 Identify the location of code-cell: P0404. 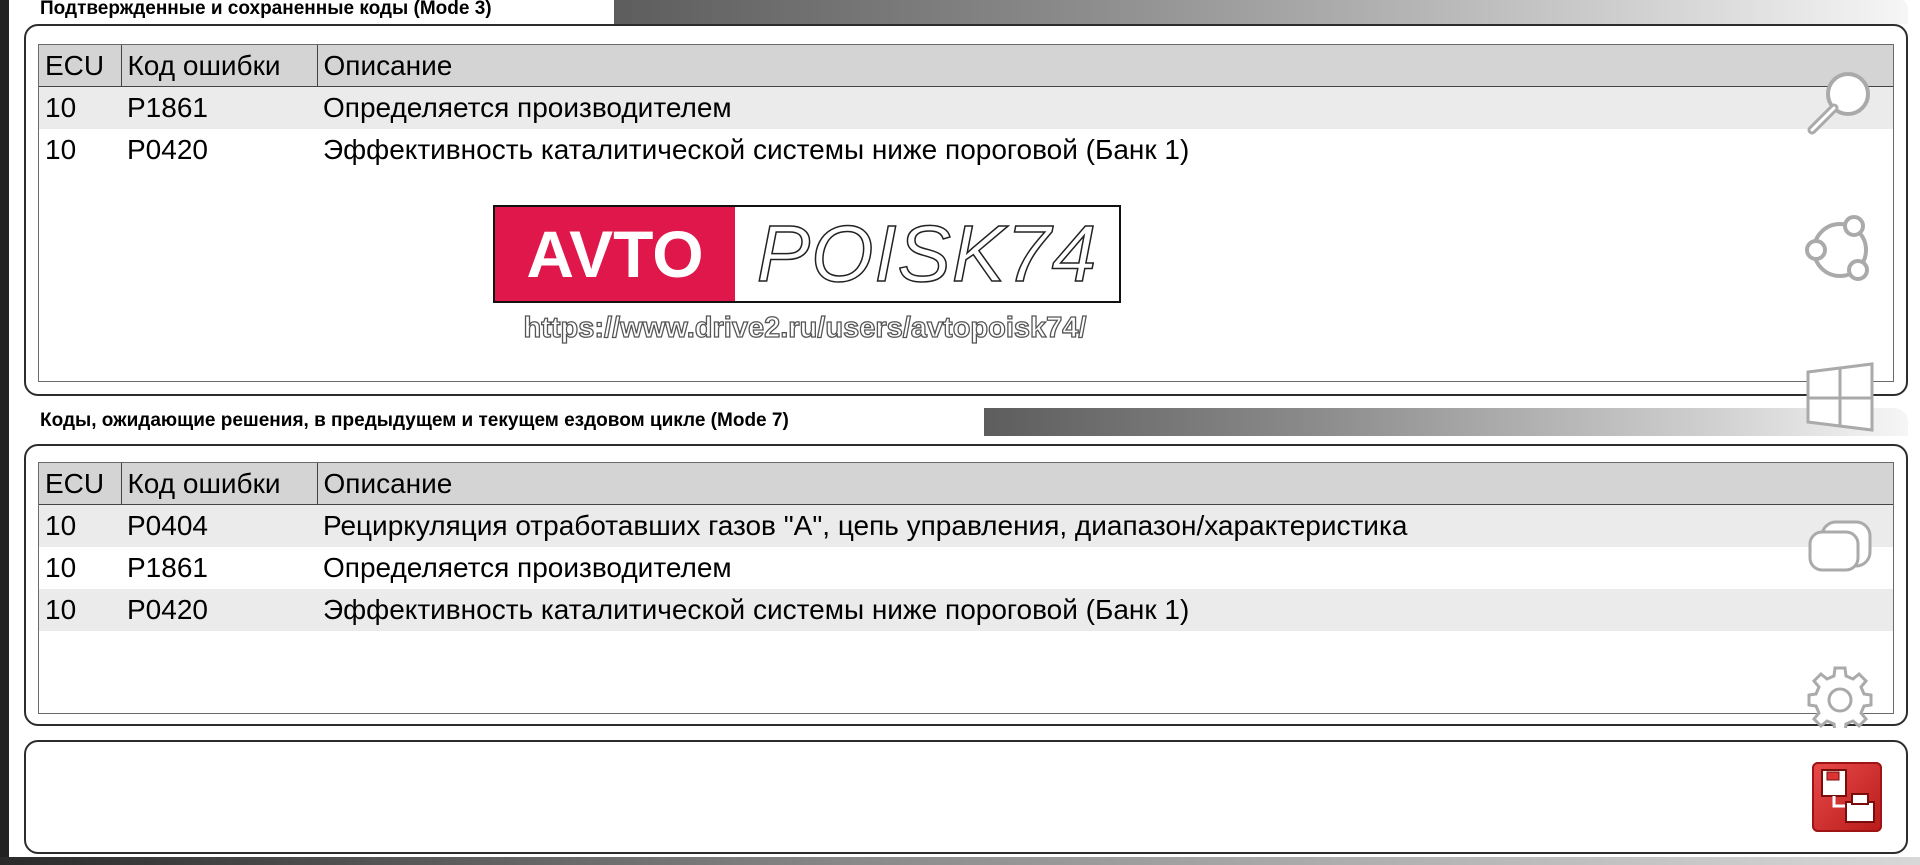
(219, 525).